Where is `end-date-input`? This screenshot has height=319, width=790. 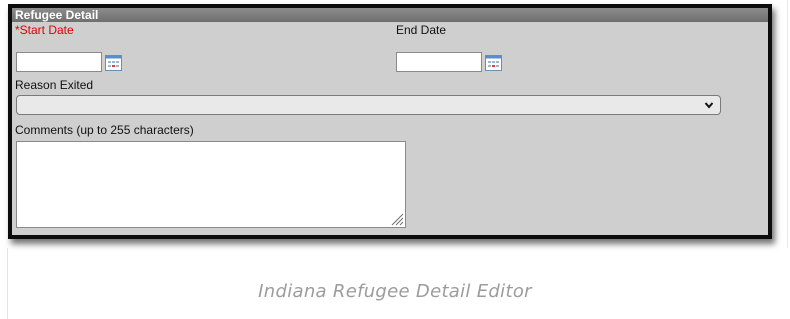
end-date-input is located at coordinates (439, 62).